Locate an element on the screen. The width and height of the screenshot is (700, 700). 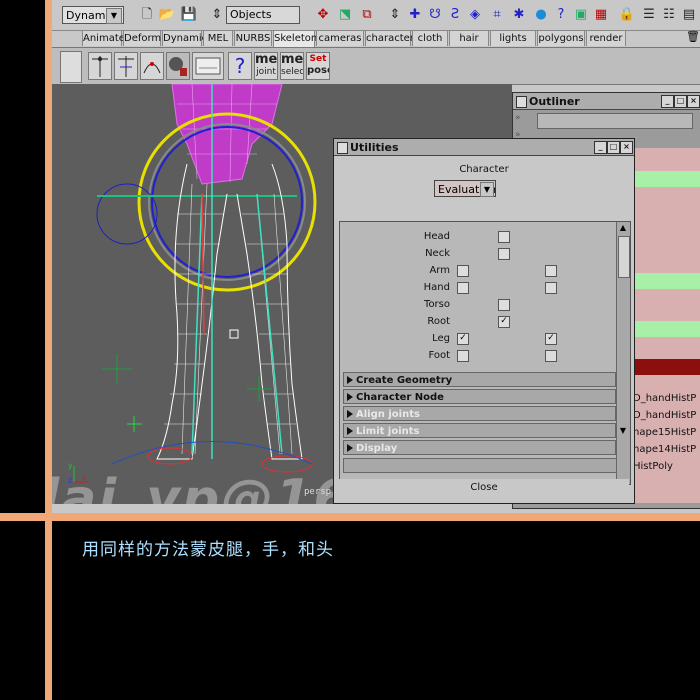
paint-weights-icon is located at coordinates (208, 66).